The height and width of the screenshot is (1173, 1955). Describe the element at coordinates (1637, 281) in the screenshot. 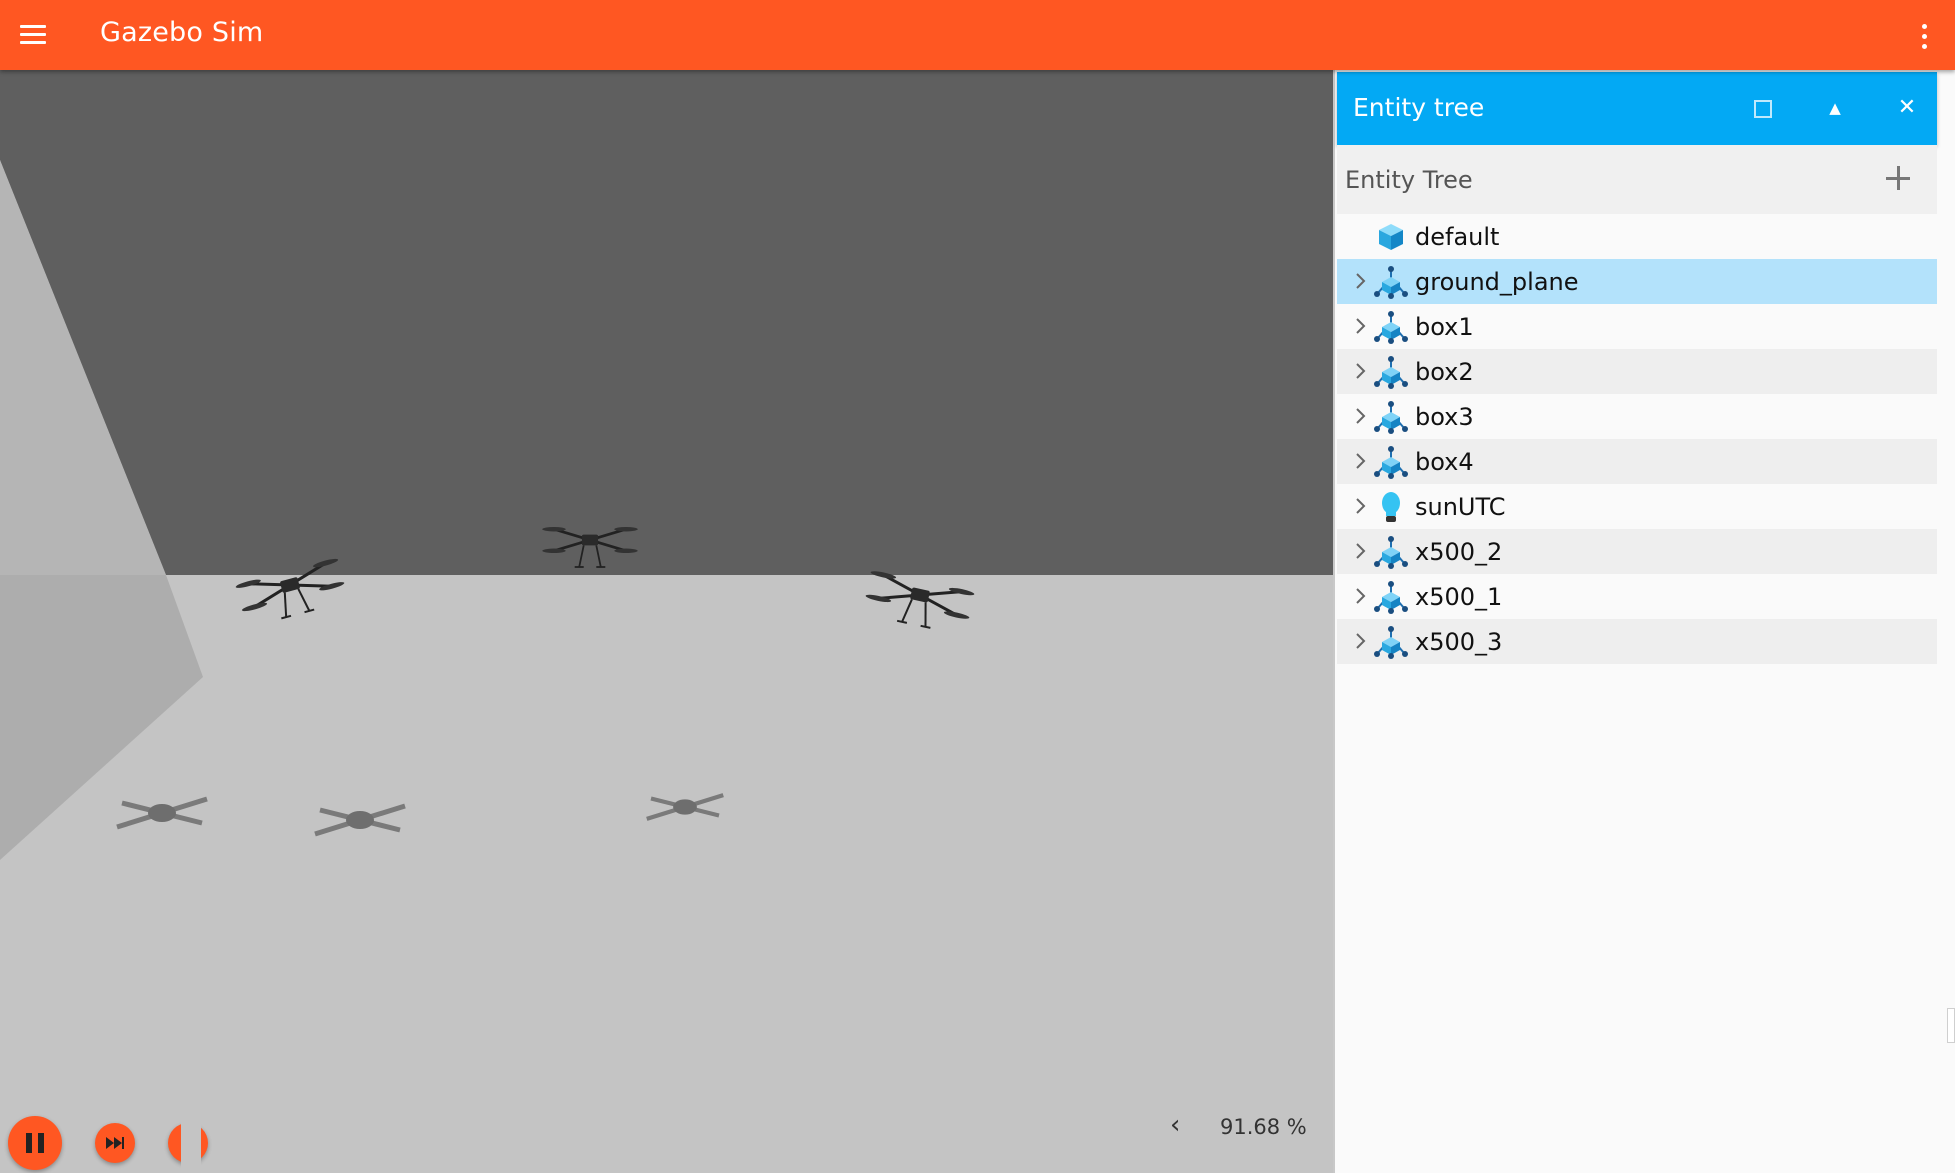

I see `tree-item-ground-plane: ground_plane` at that location.